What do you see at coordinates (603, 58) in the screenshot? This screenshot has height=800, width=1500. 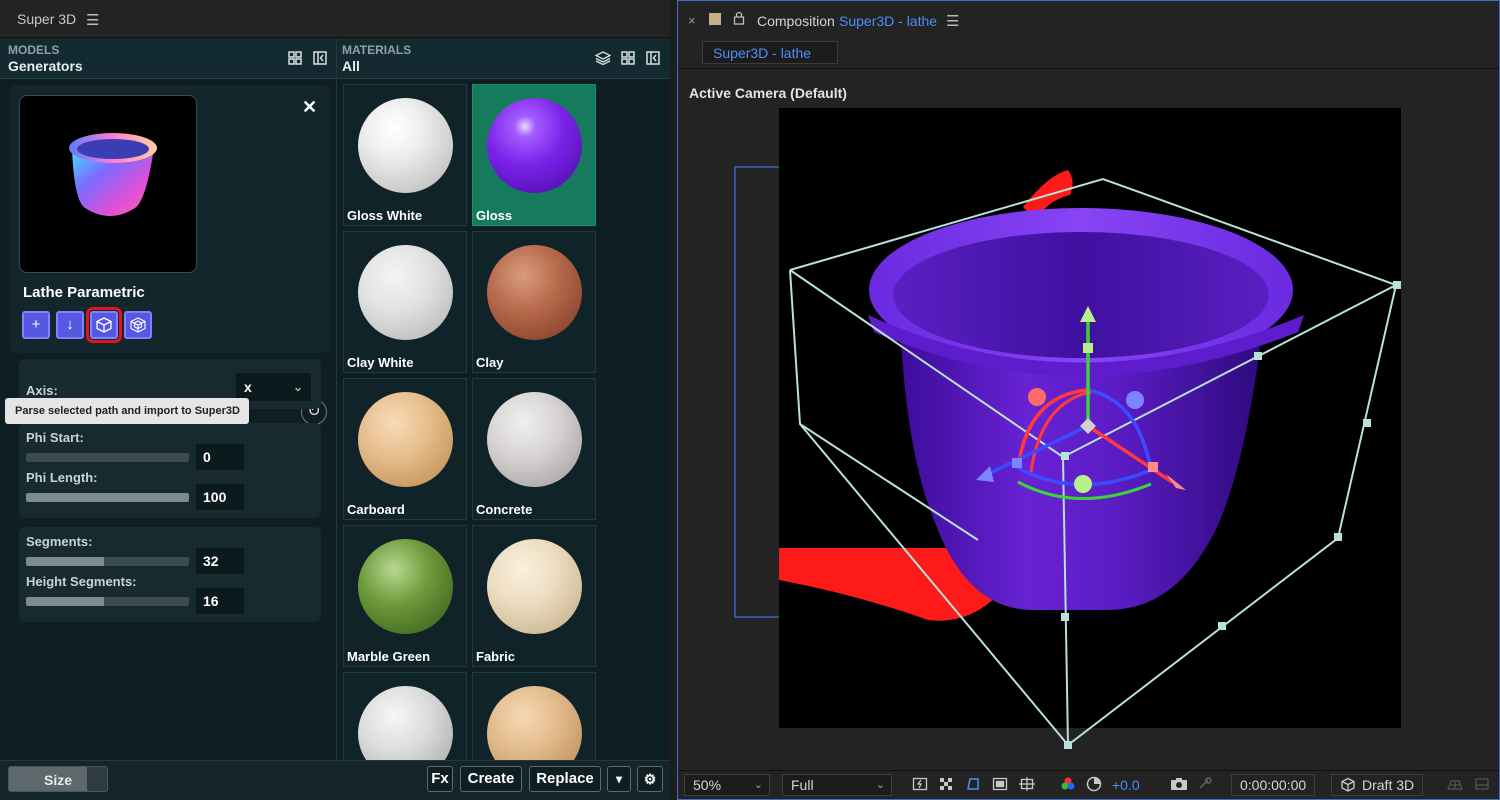 I see `layers-icon` at bounding box center [603, 58].